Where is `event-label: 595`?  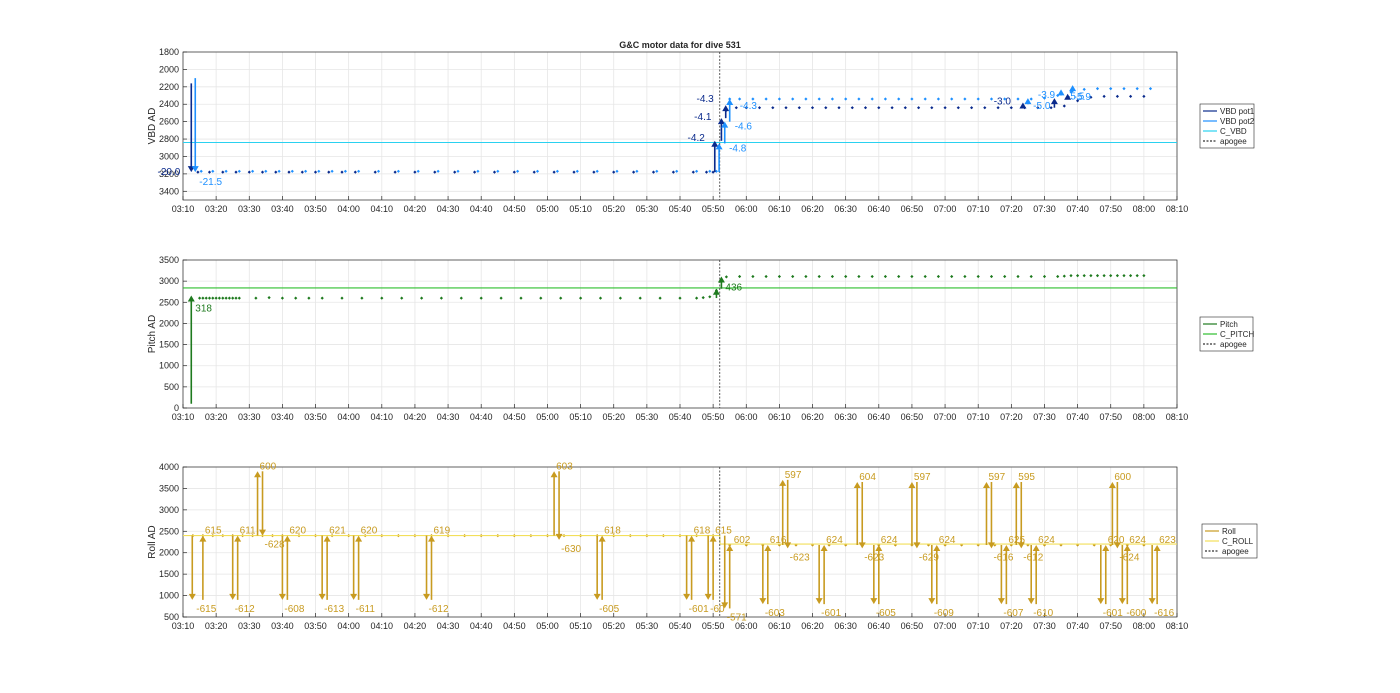
event-label: 595 is located at coordinates (1026, 477).